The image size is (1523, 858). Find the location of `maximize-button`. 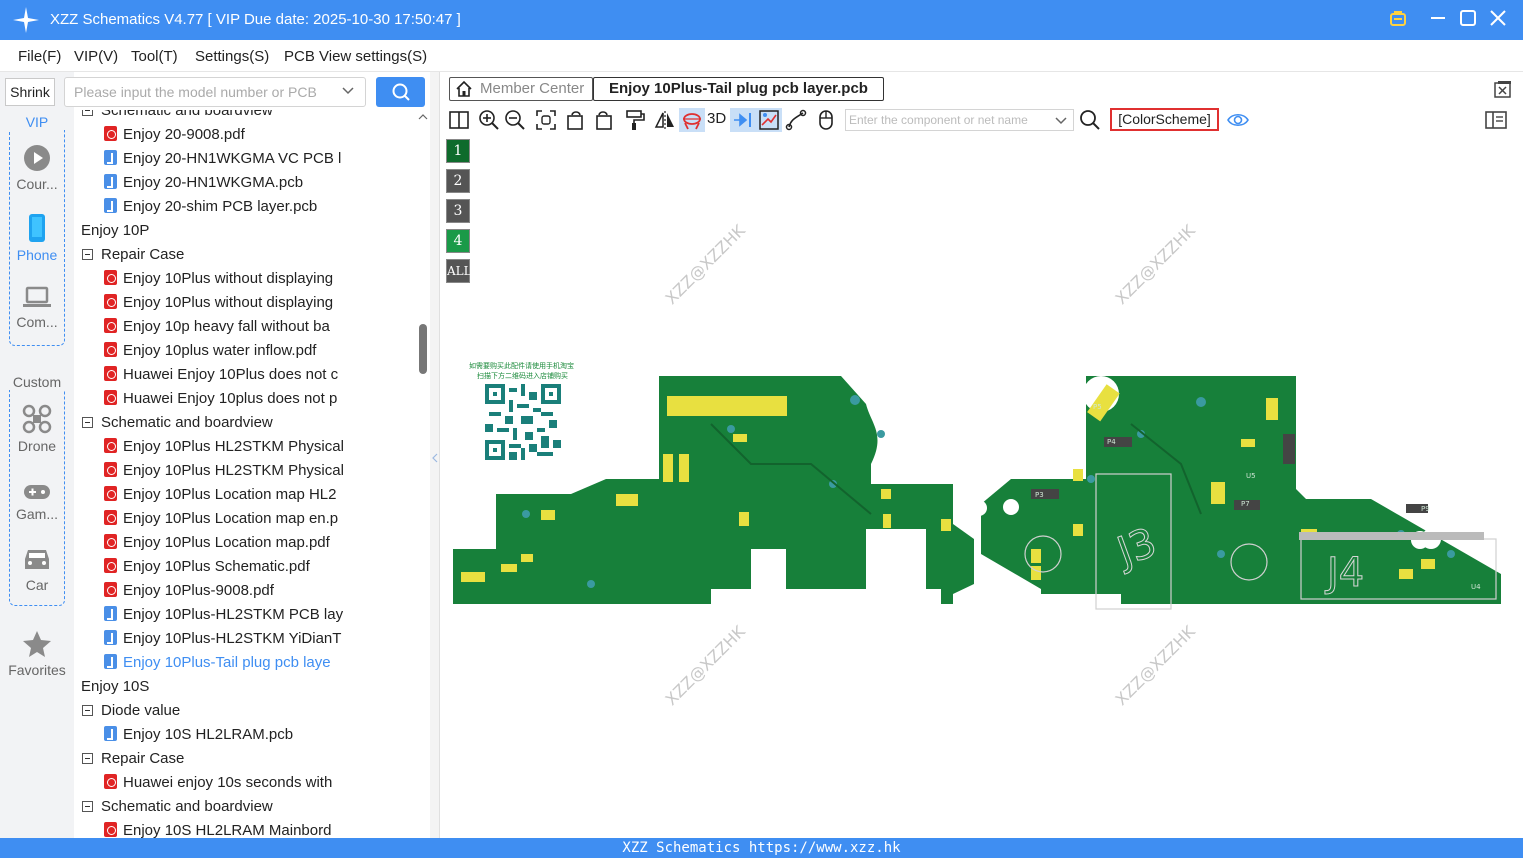

maximize-button is located at coordinates (1468, 20).